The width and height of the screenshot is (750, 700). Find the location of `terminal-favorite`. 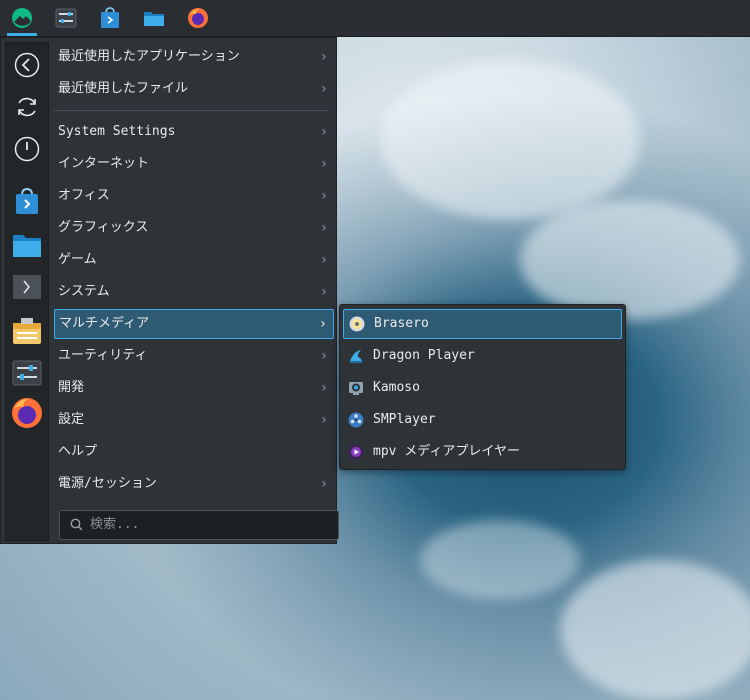

terminal-favorite is located at coordinates (27, 287).